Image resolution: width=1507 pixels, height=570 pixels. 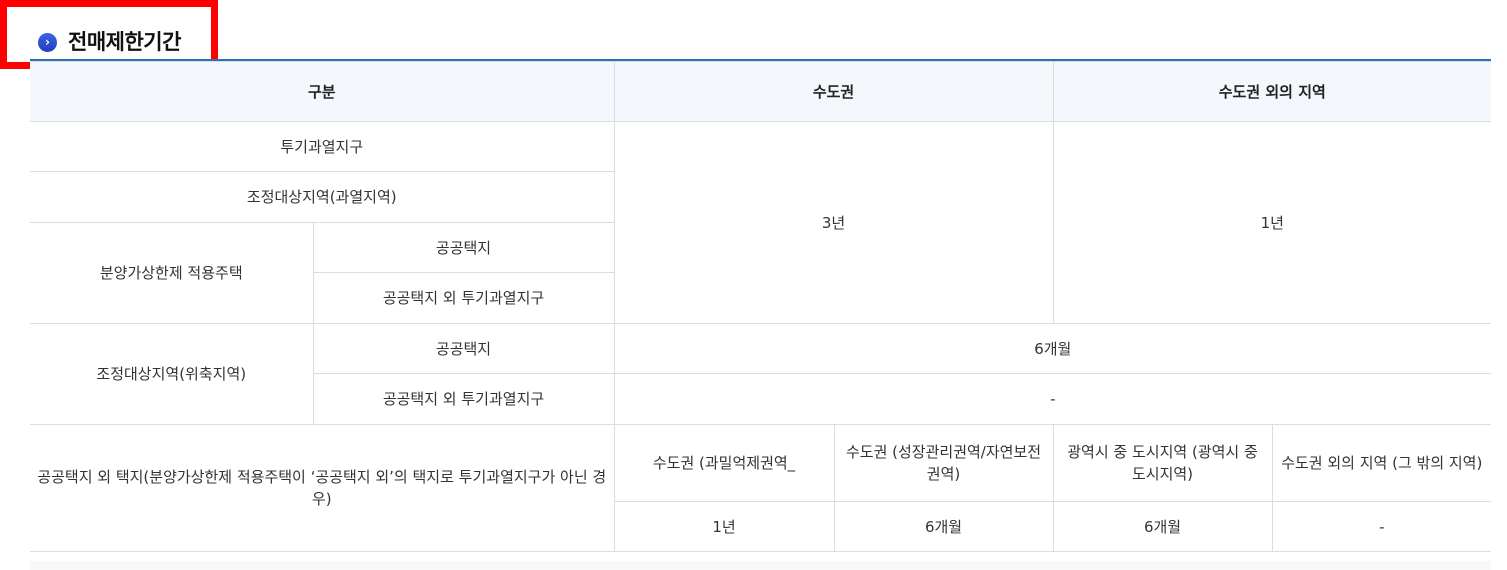 I want to click on section-title: 전매제한기간, so click(x=124, y=42).